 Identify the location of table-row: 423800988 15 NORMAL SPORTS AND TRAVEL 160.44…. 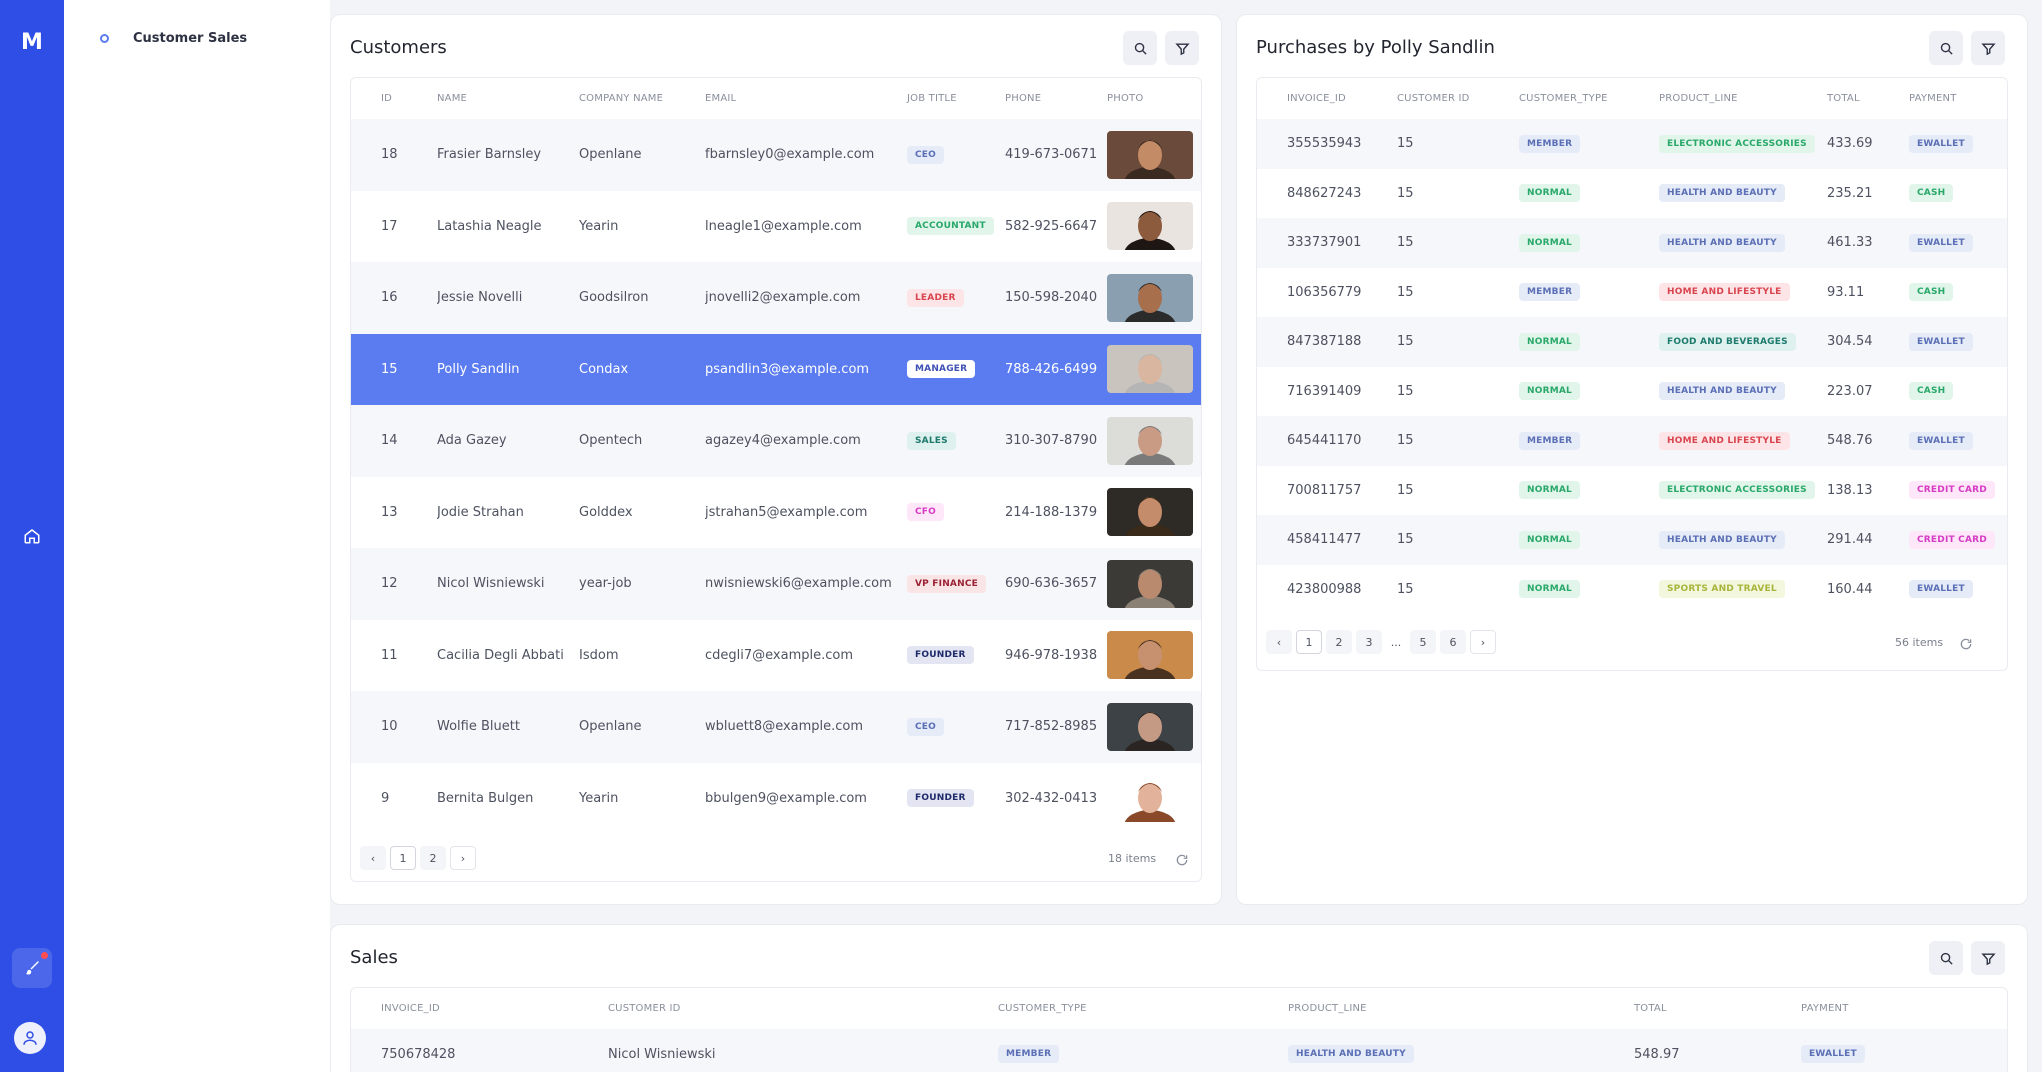
(1632, 590).